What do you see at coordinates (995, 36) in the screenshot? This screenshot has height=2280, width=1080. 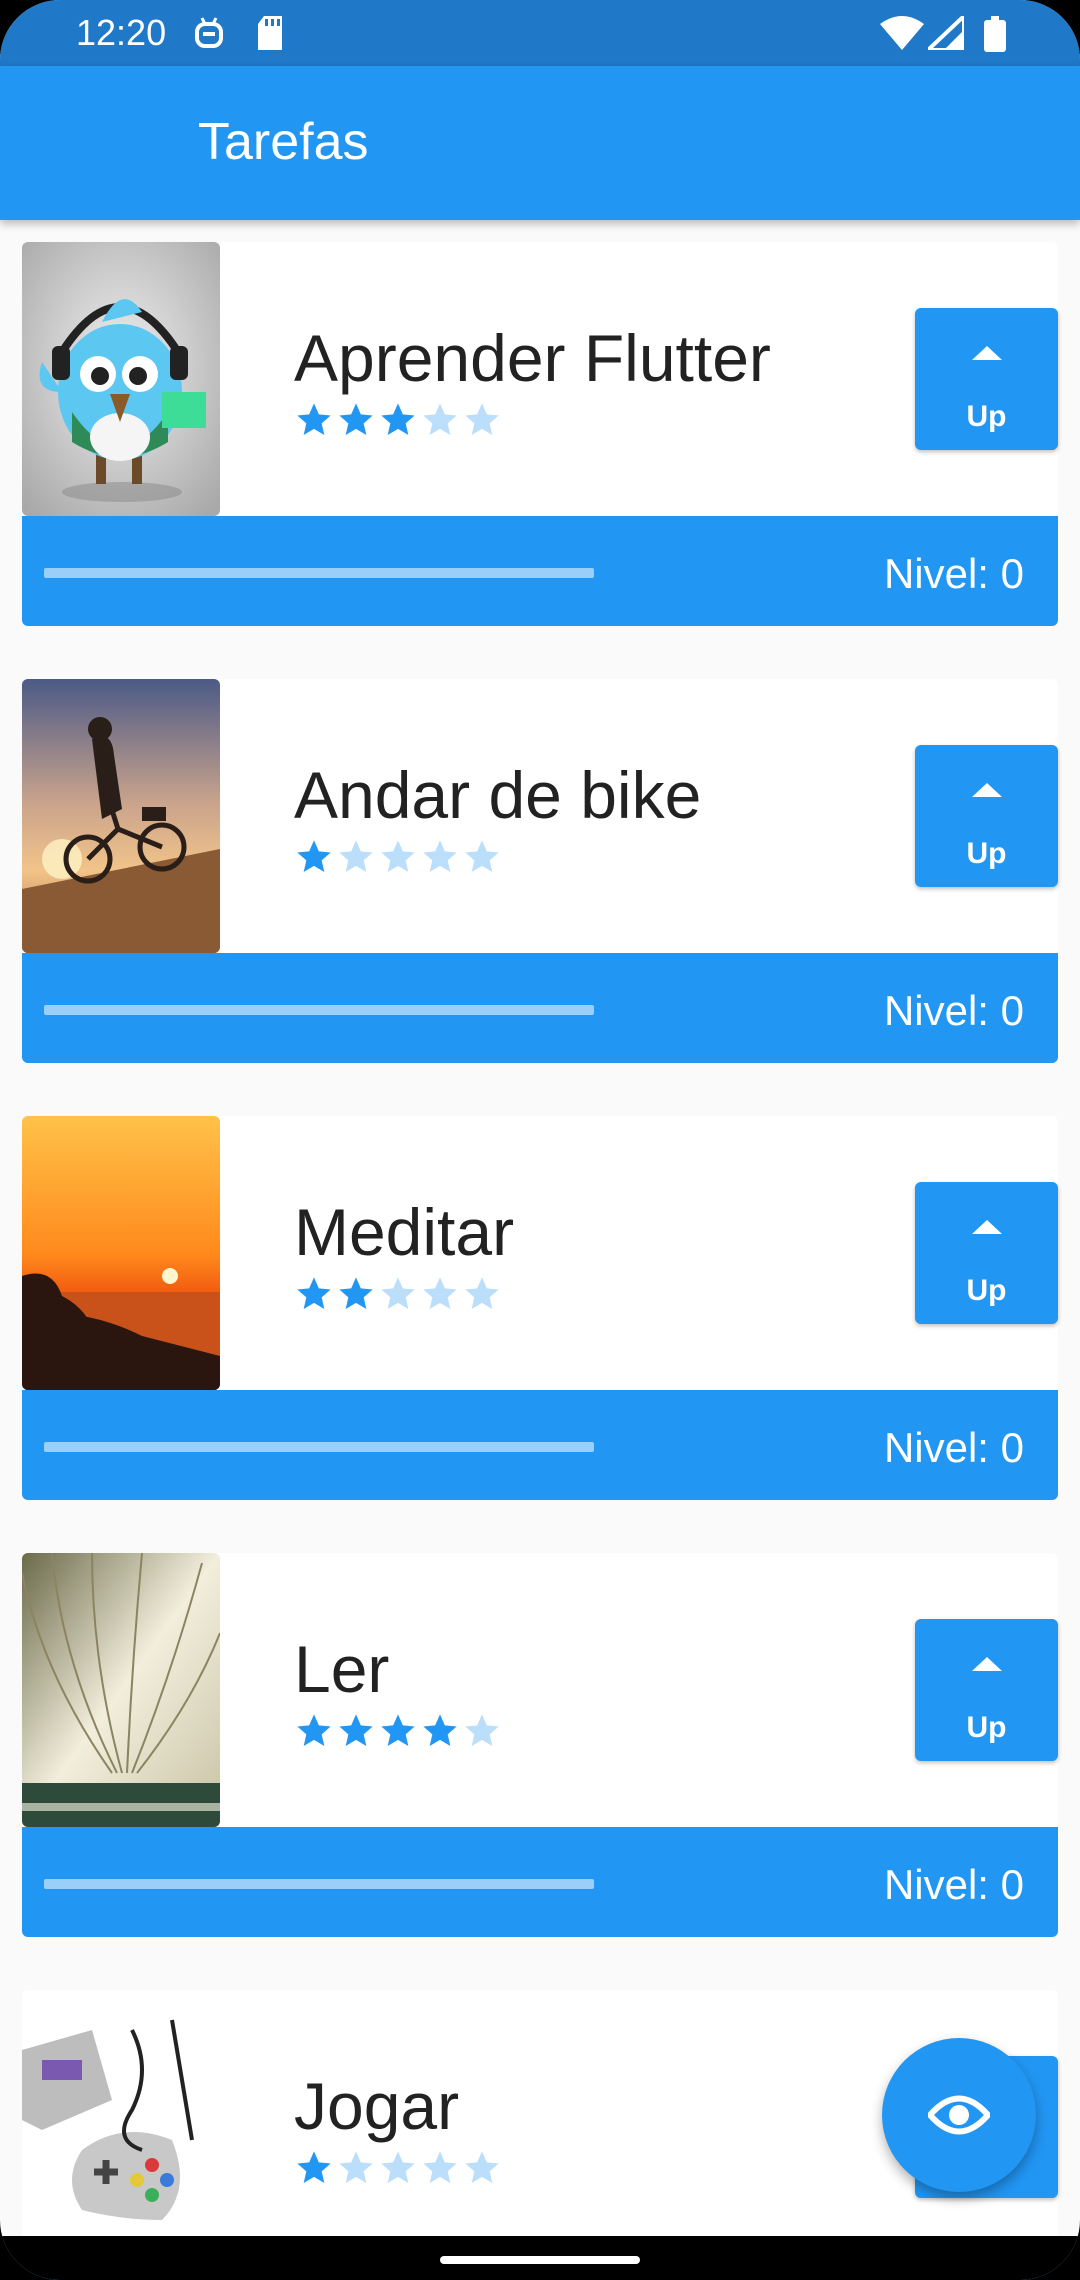 I see `battery-icon` at bounding box center [995, 36].